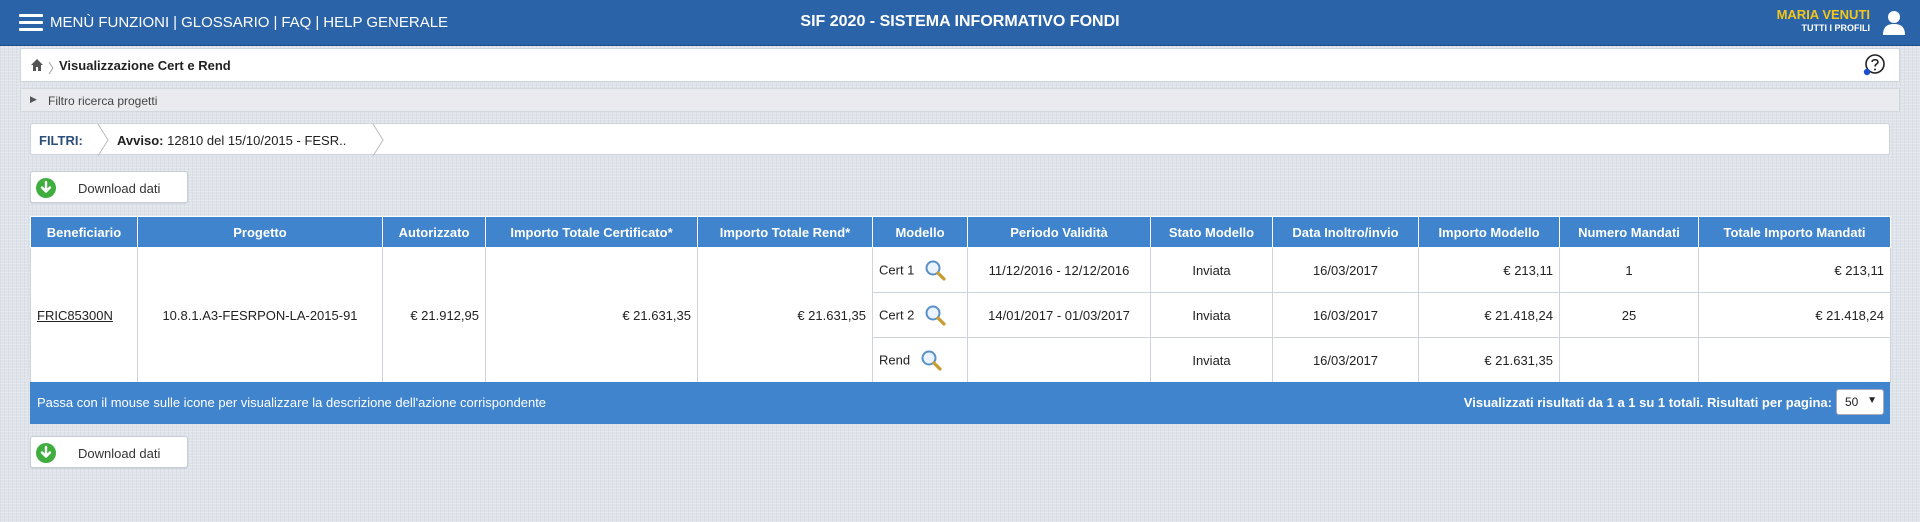 This screenshot has height=522, width=1920. Describe the element at coordinates (1489, 315) in the screenshot. I see `importo-modello-cell: € 21.418,24` at that location.